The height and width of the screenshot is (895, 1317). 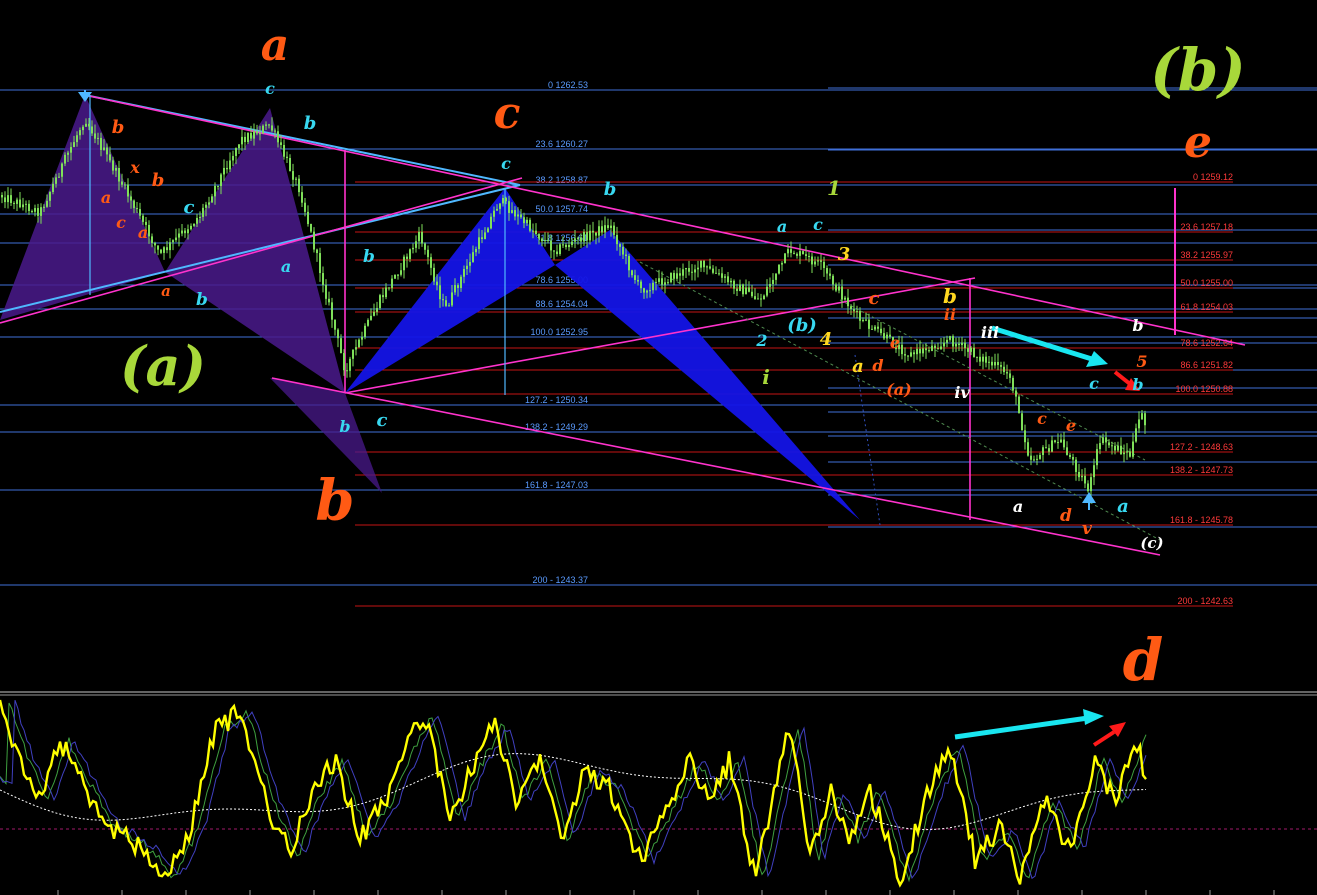 I want to click on fib-left-label: 161.8 - 1247.03, so click(x=556, y=485).